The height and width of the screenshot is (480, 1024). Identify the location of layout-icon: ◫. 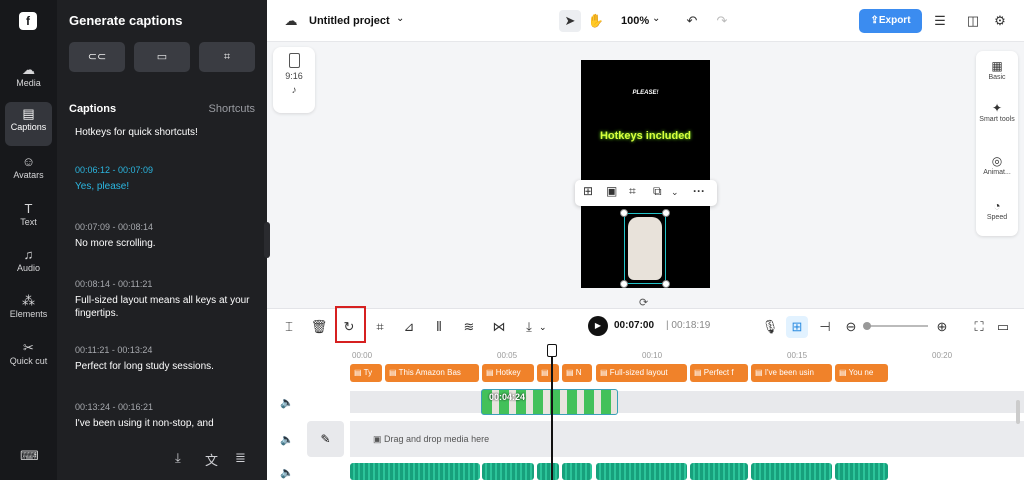
(973, 21).